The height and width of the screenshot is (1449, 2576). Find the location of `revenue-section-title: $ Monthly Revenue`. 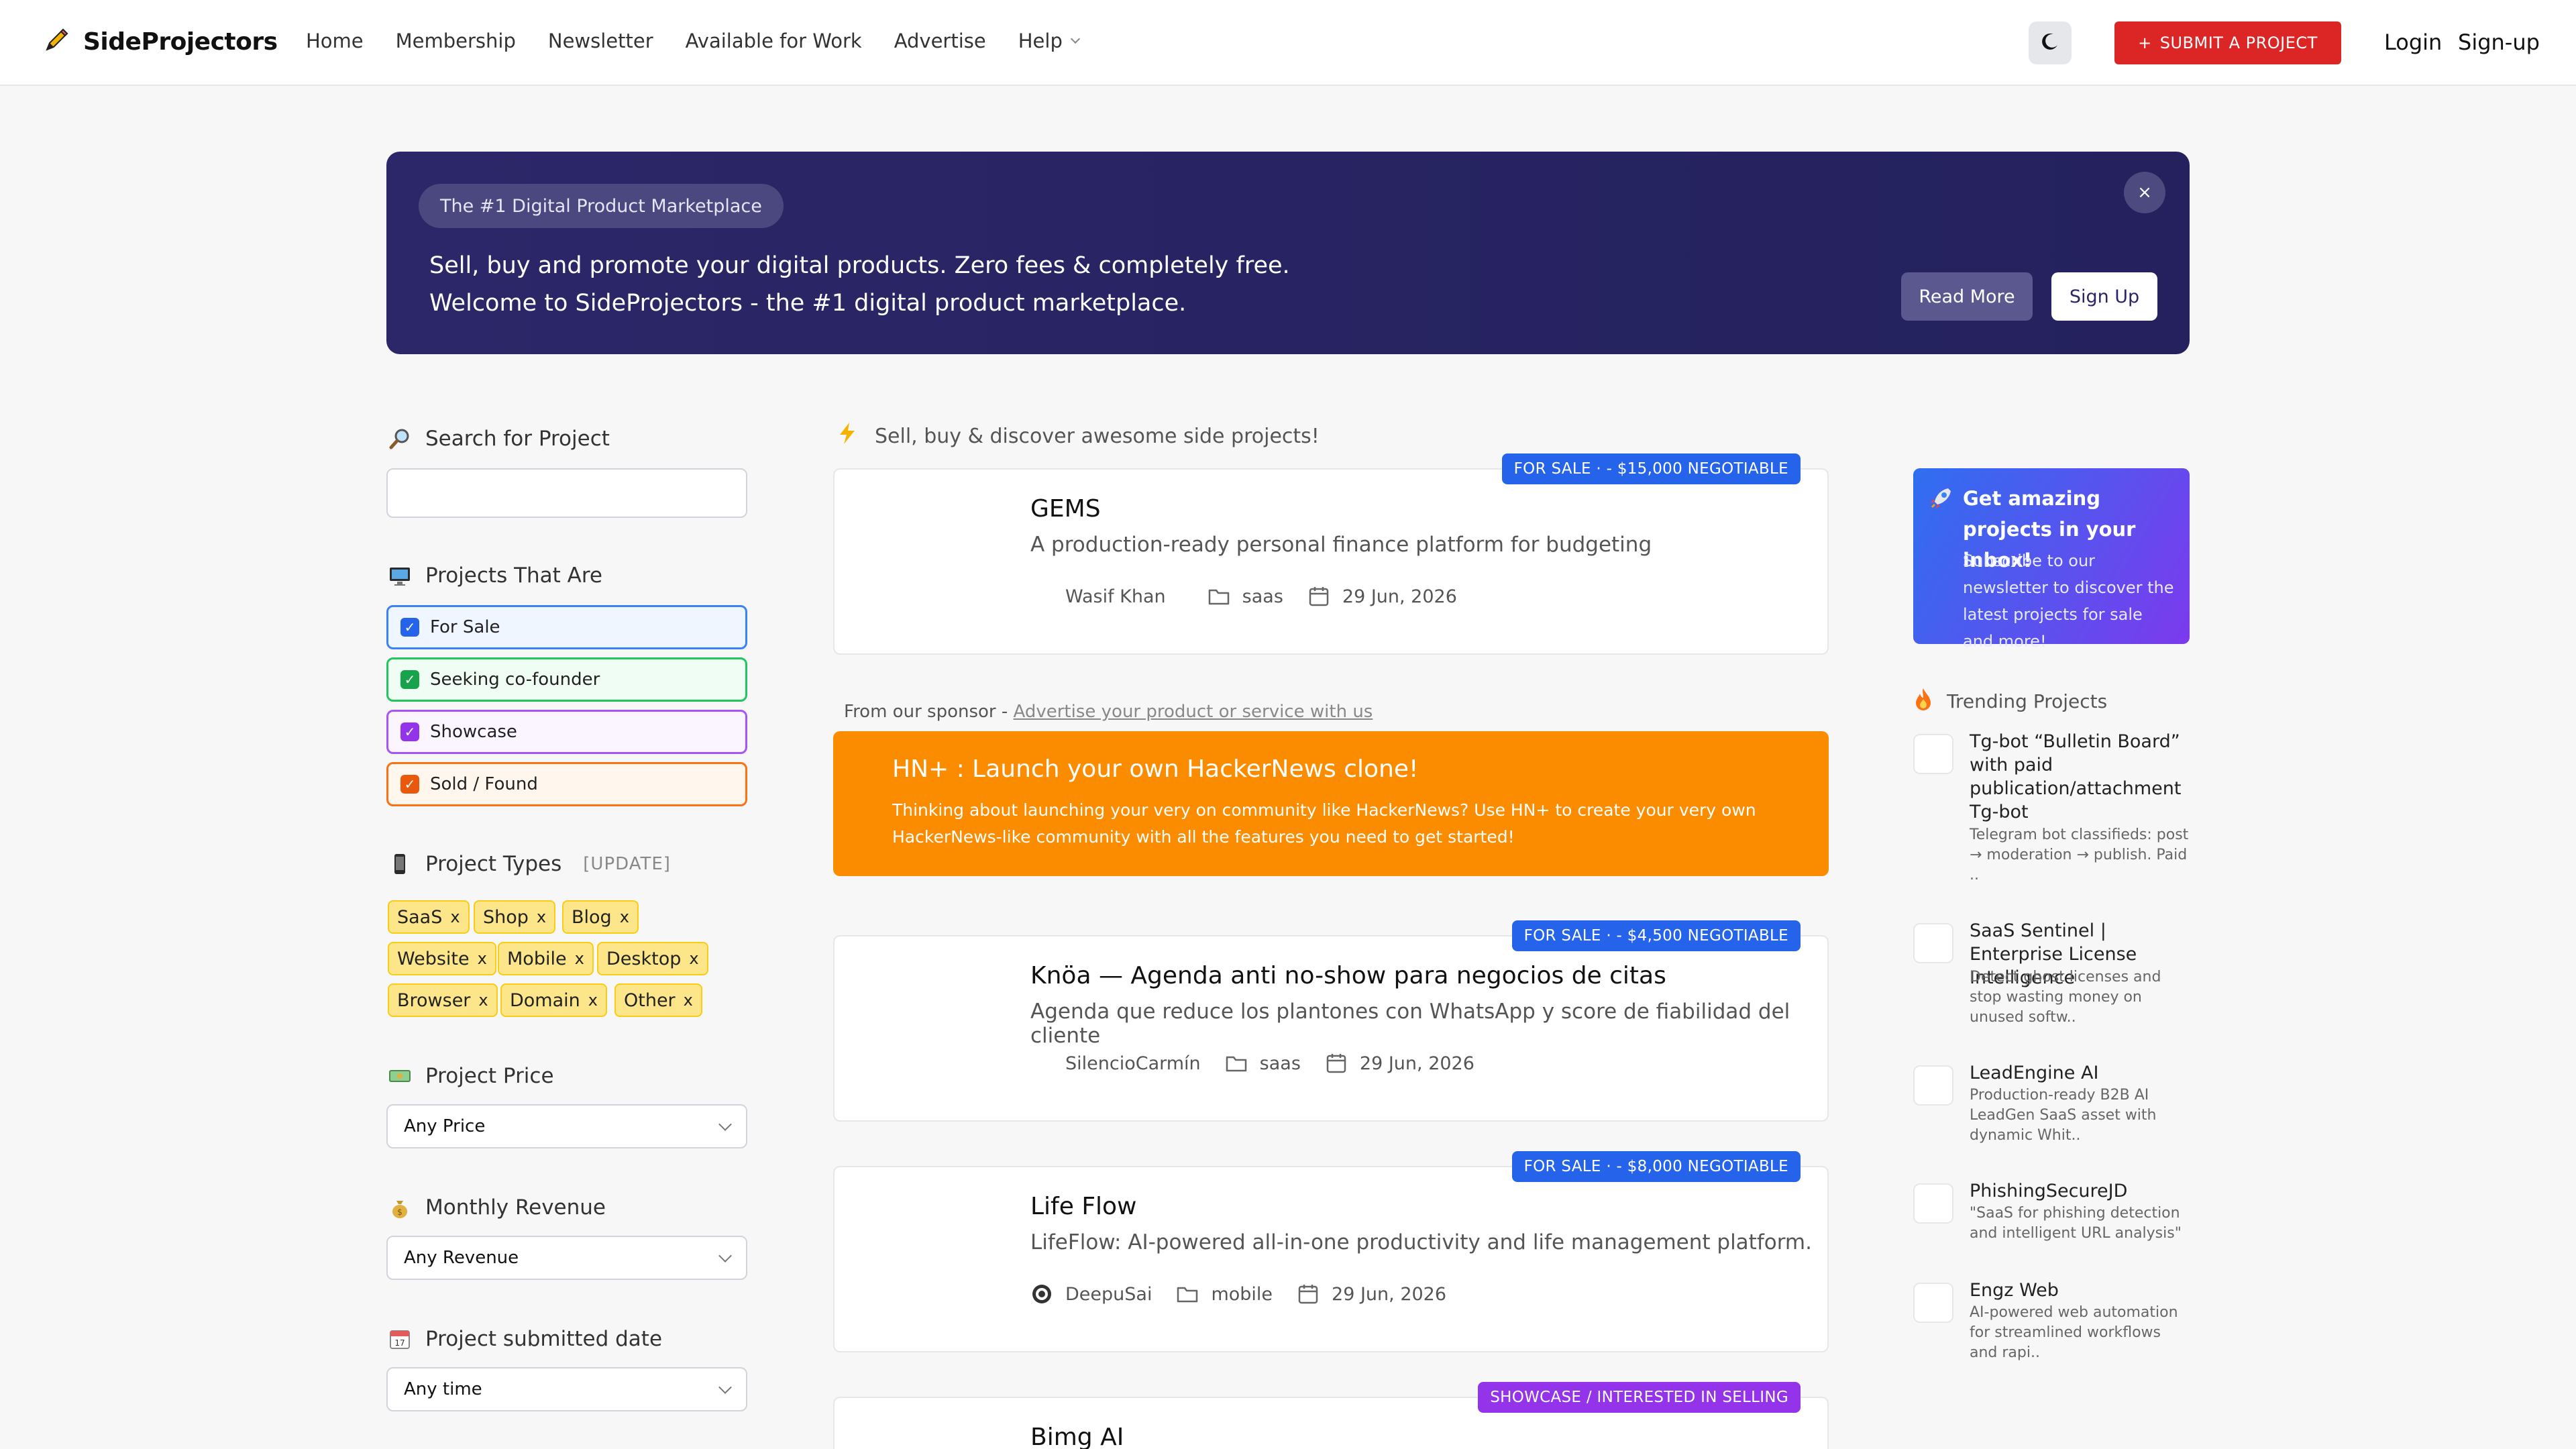

revenue-section-title: $ Monthly Revenue is located at coordinates (496, 1207).